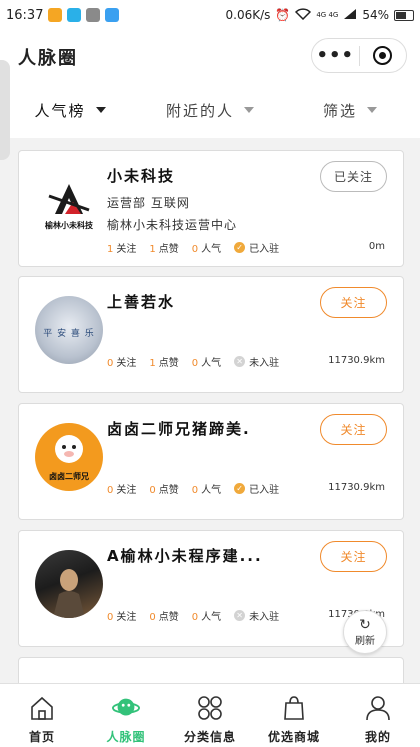 This screenshot has width=420, height=747. I want to click on filter-screen: 筛选, so click(350, 110).